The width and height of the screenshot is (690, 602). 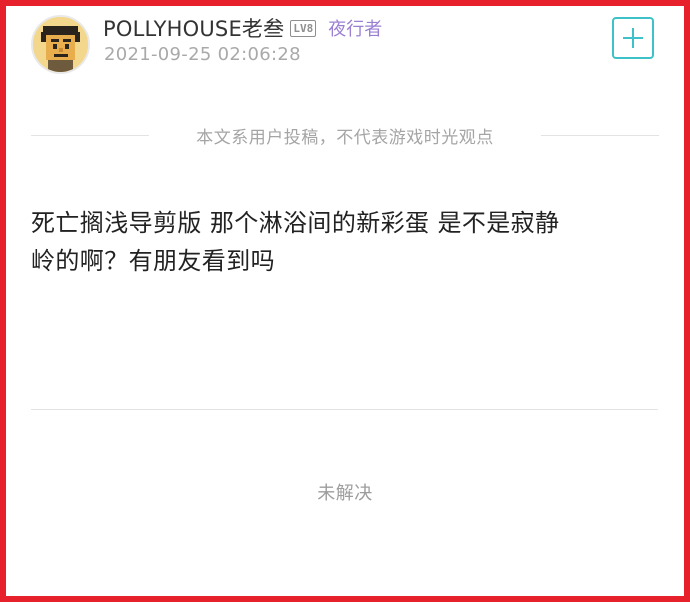 I want to click on plus-icon, so click(x=633, y=38).